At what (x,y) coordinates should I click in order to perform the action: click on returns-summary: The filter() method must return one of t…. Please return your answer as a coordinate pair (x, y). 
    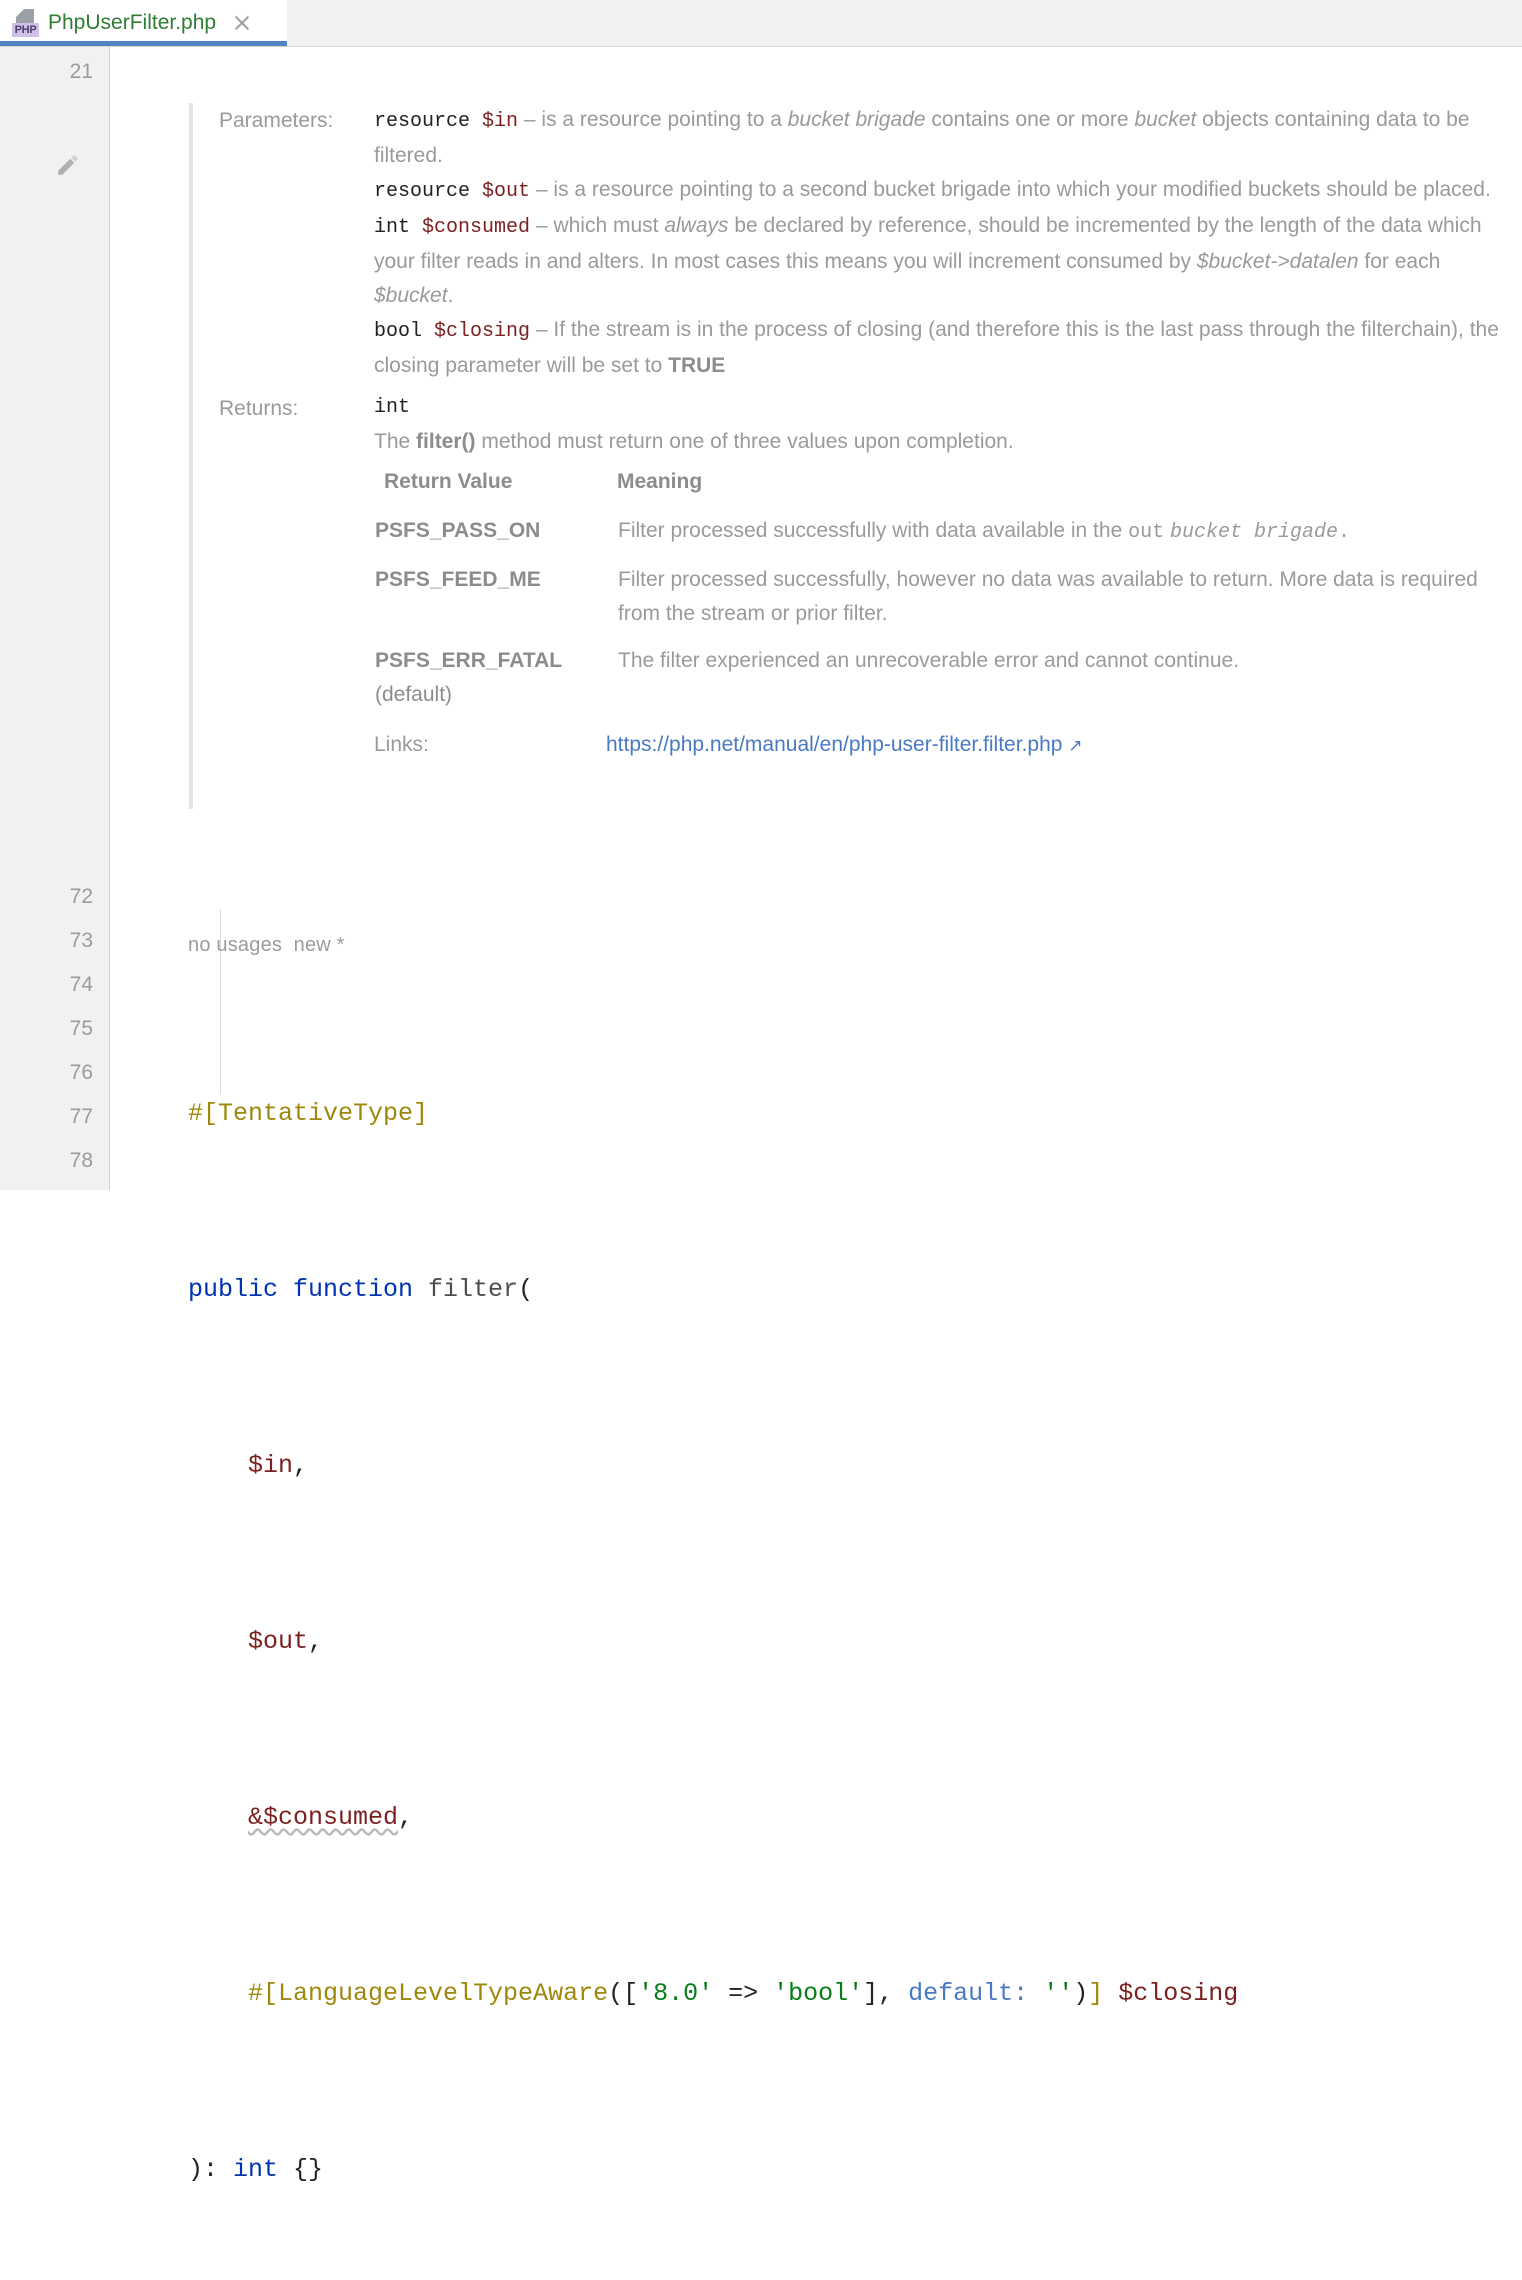
    Looking at the image, I should click on (941, 442).